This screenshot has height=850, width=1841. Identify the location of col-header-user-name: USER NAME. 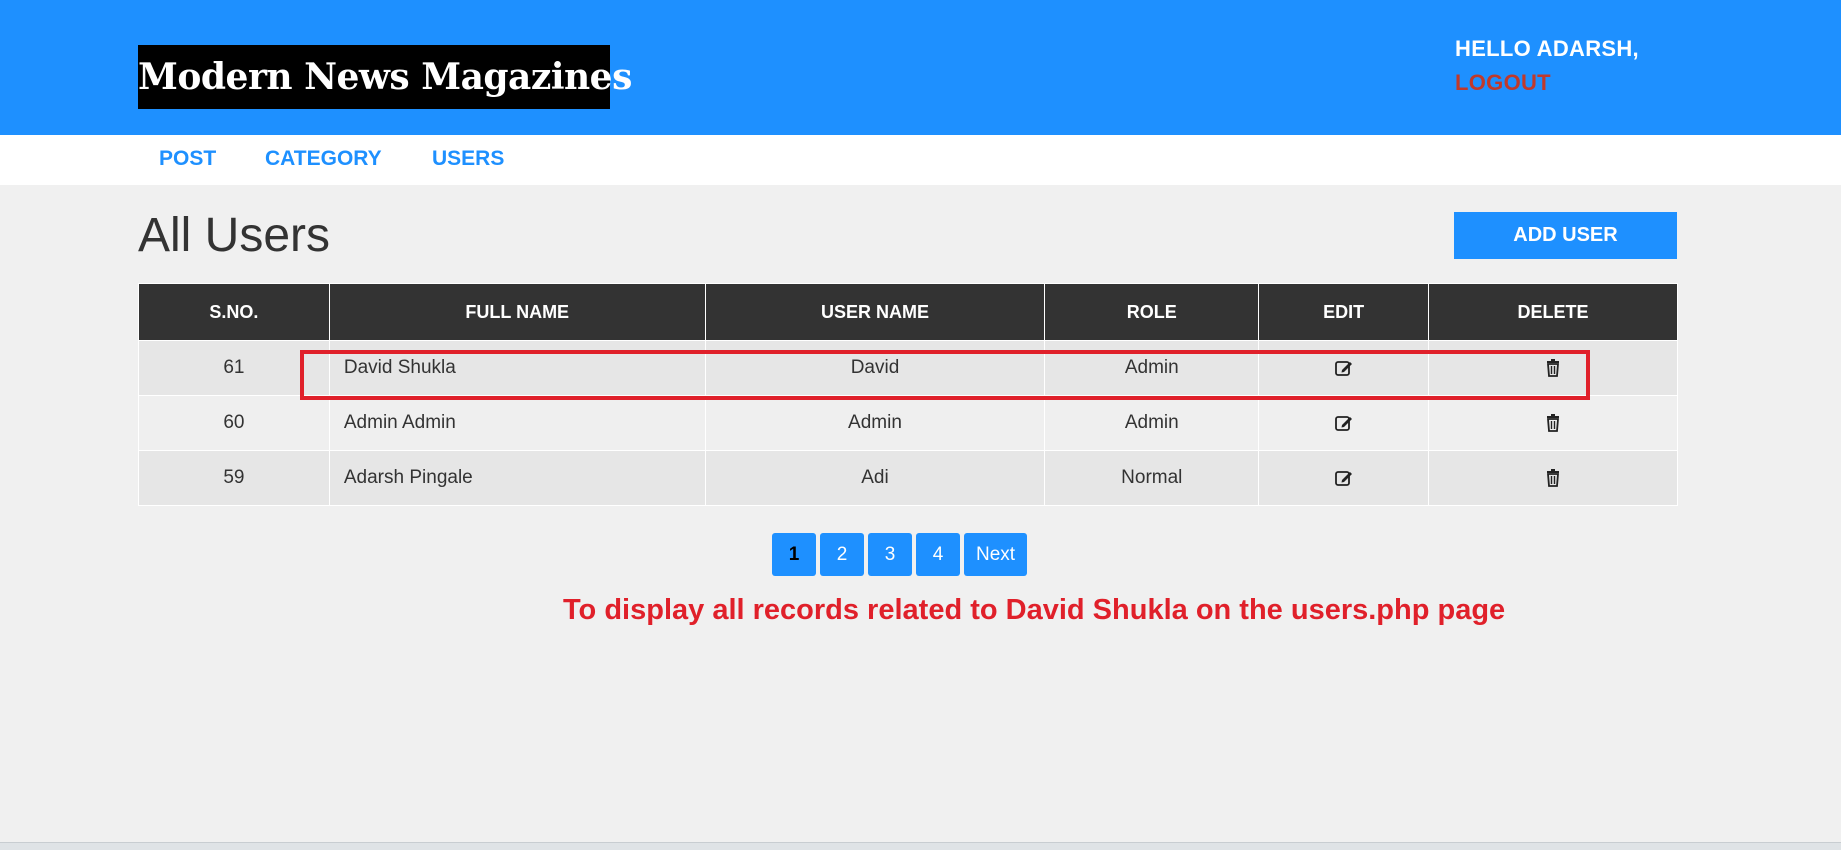
(875, 312).